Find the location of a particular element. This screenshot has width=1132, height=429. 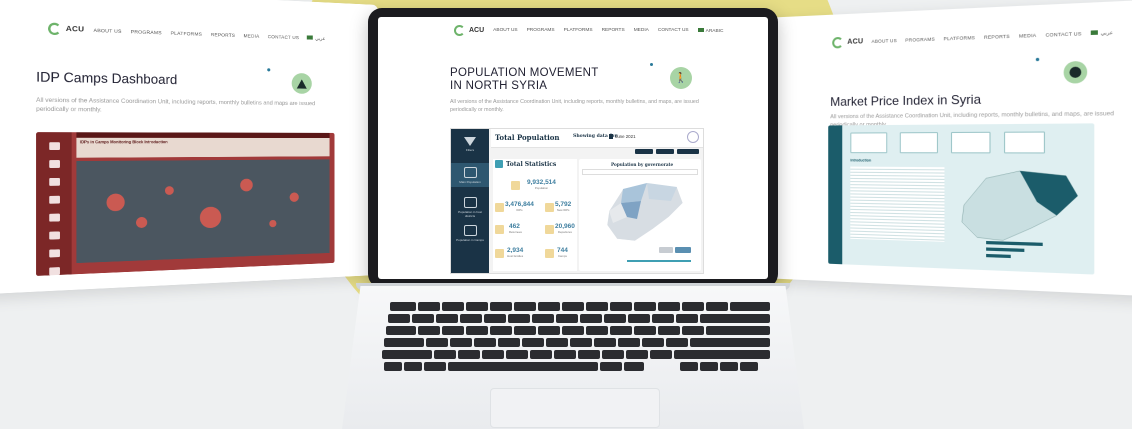

sidebar-item-camps: Population in Camps is located at coordinates (470, 233).